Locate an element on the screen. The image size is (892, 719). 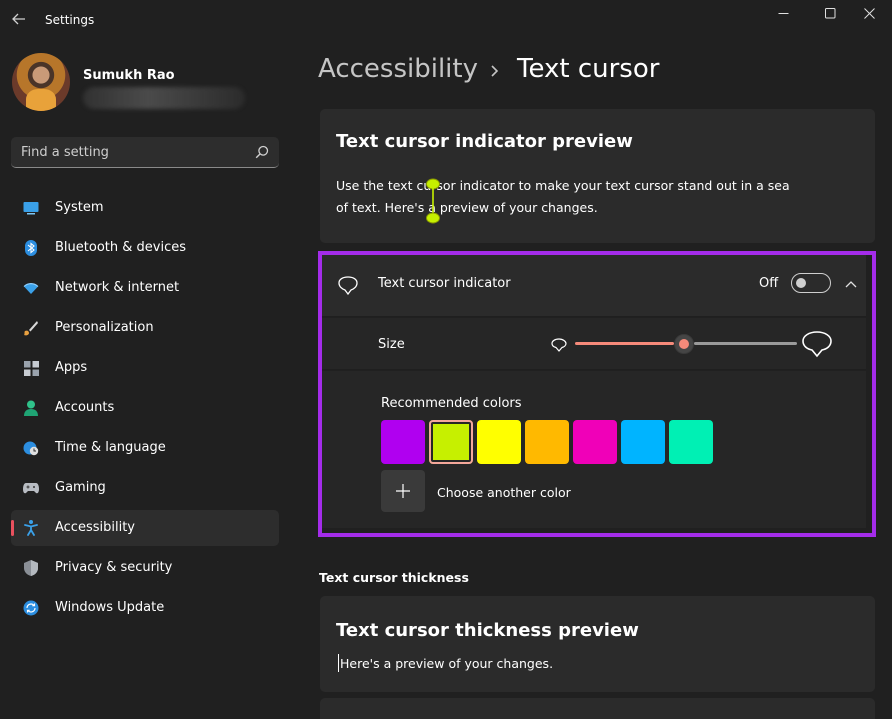
sidebar-item-bluetooth-devices: Bluetooth & devices is located at coordinates (145, 248).